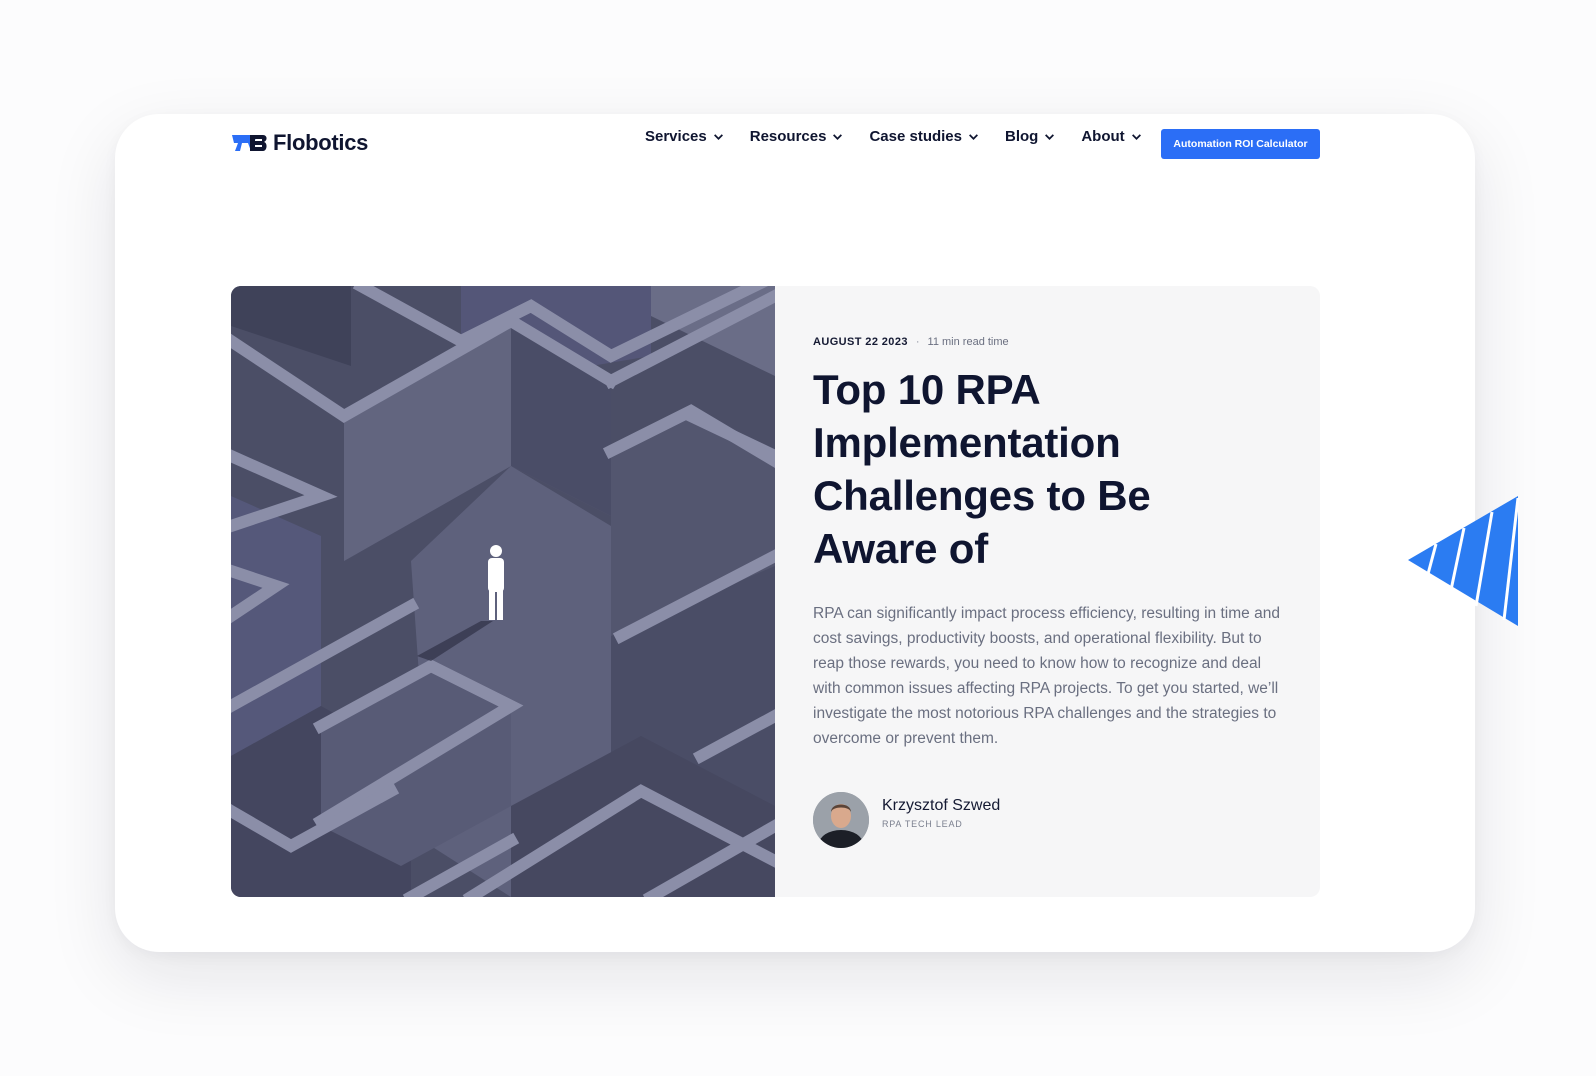  What do you see at coordinates (1103, 136) in the screenshot?
I see `nav-label: About` at bounding box center [1103, 136].